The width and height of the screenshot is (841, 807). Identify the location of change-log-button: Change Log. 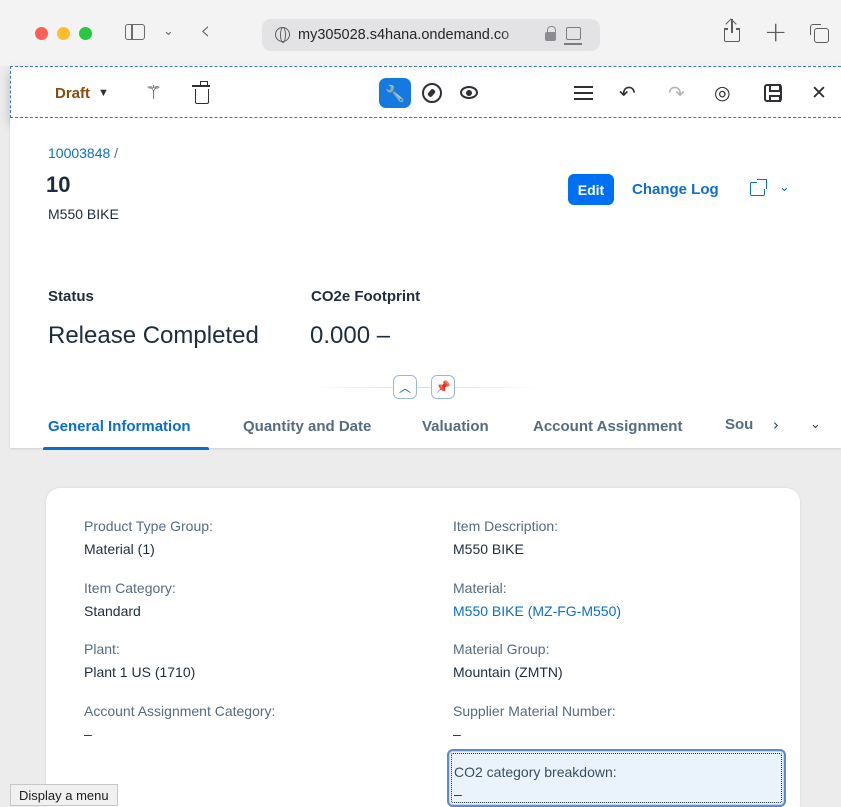
(675, 189).